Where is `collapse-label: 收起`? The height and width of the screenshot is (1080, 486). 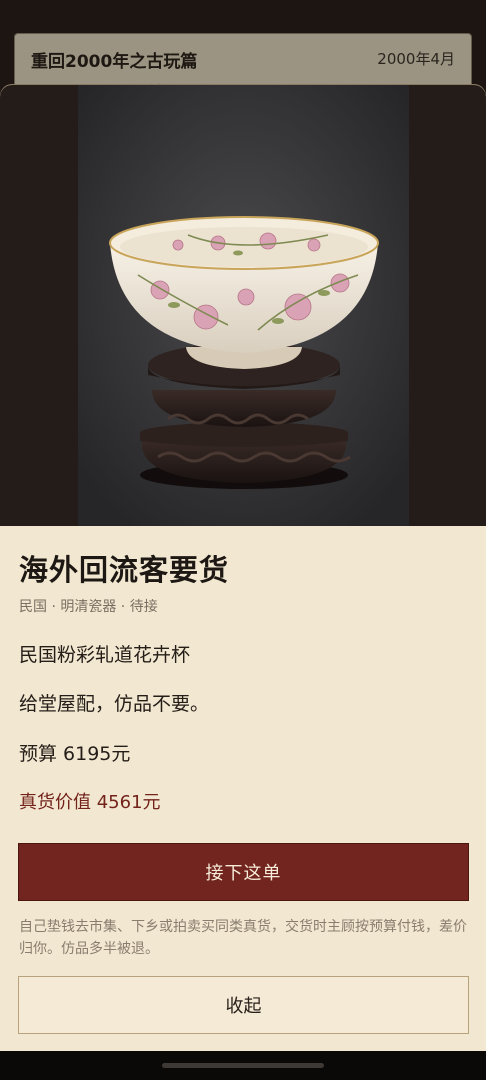 collapse-label: 收起 is located at coordinates (243, 1006).